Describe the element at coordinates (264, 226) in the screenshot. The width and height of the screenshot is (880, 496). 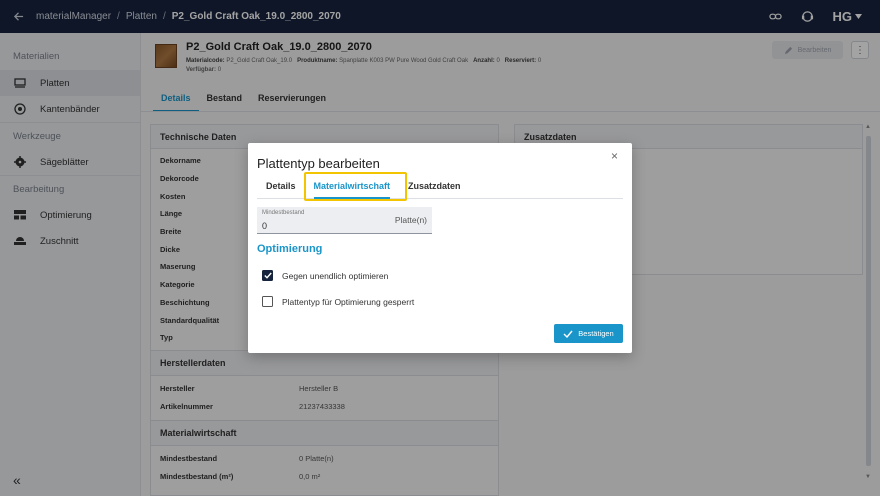
I see `min-stock-value: 0` at that location.